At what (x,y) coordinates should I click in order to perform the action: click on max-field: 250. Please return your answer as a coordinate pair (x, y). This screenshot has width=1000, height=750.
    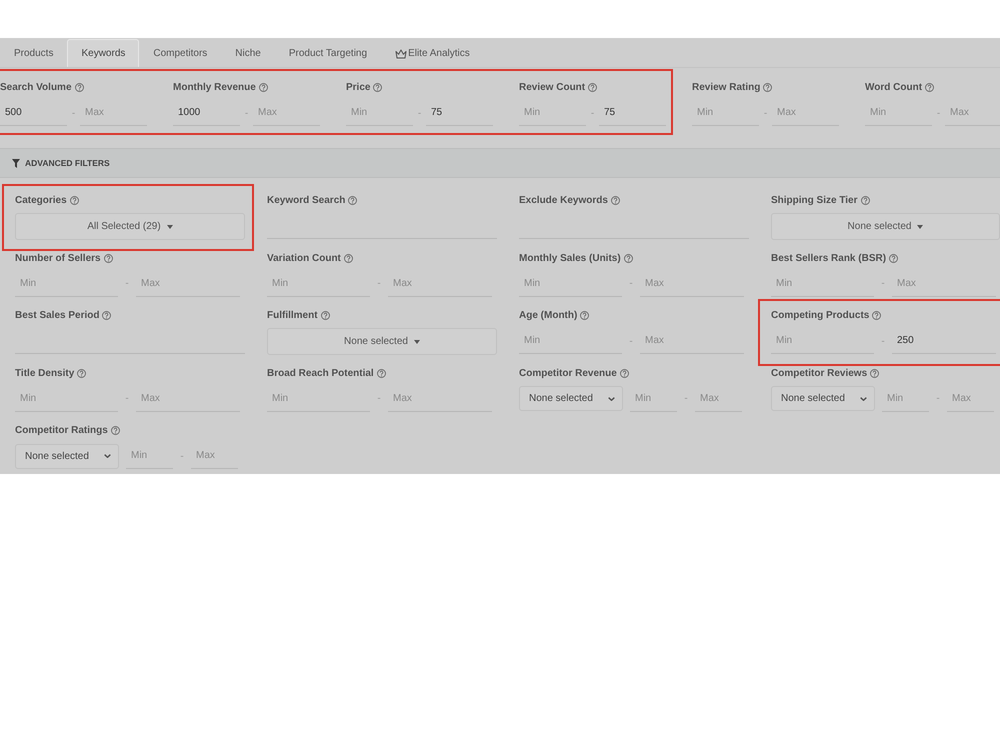
    Looking at the image, I should click on (944, 341).